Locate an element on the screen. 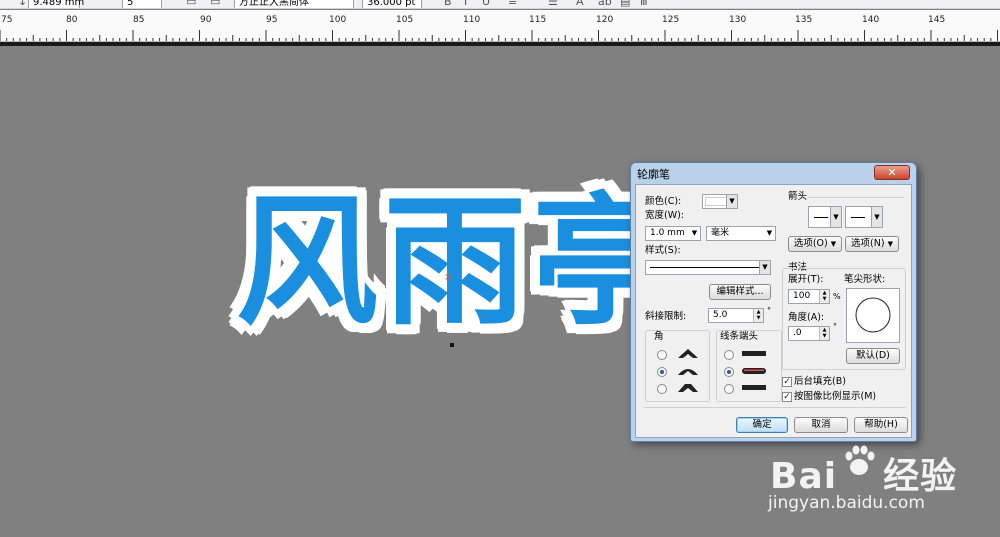 This screenshot has height=537, width=1000. nib-shape-preview is located at coordinates (873, 315).